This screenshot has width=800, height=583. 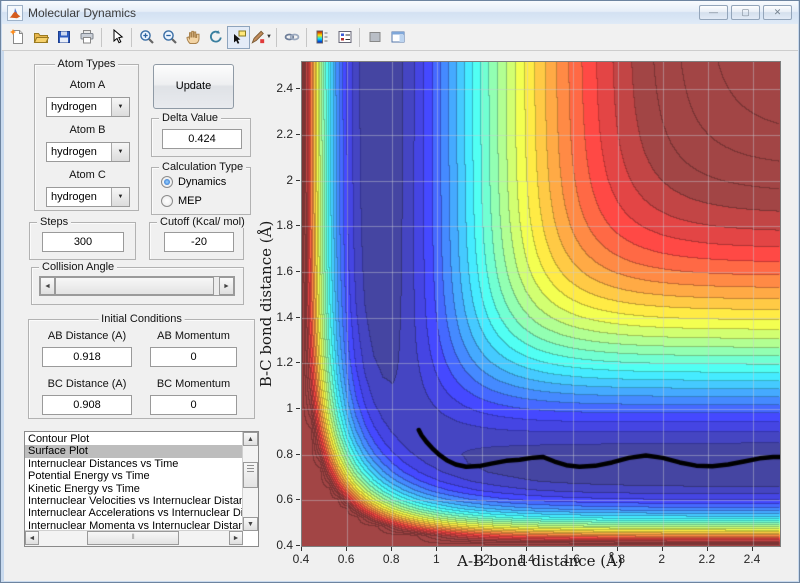 What do you see at coordinates (181, 201) in the screenshot?
I see `radio-mep: MEP` at bounding box center [181, 201].